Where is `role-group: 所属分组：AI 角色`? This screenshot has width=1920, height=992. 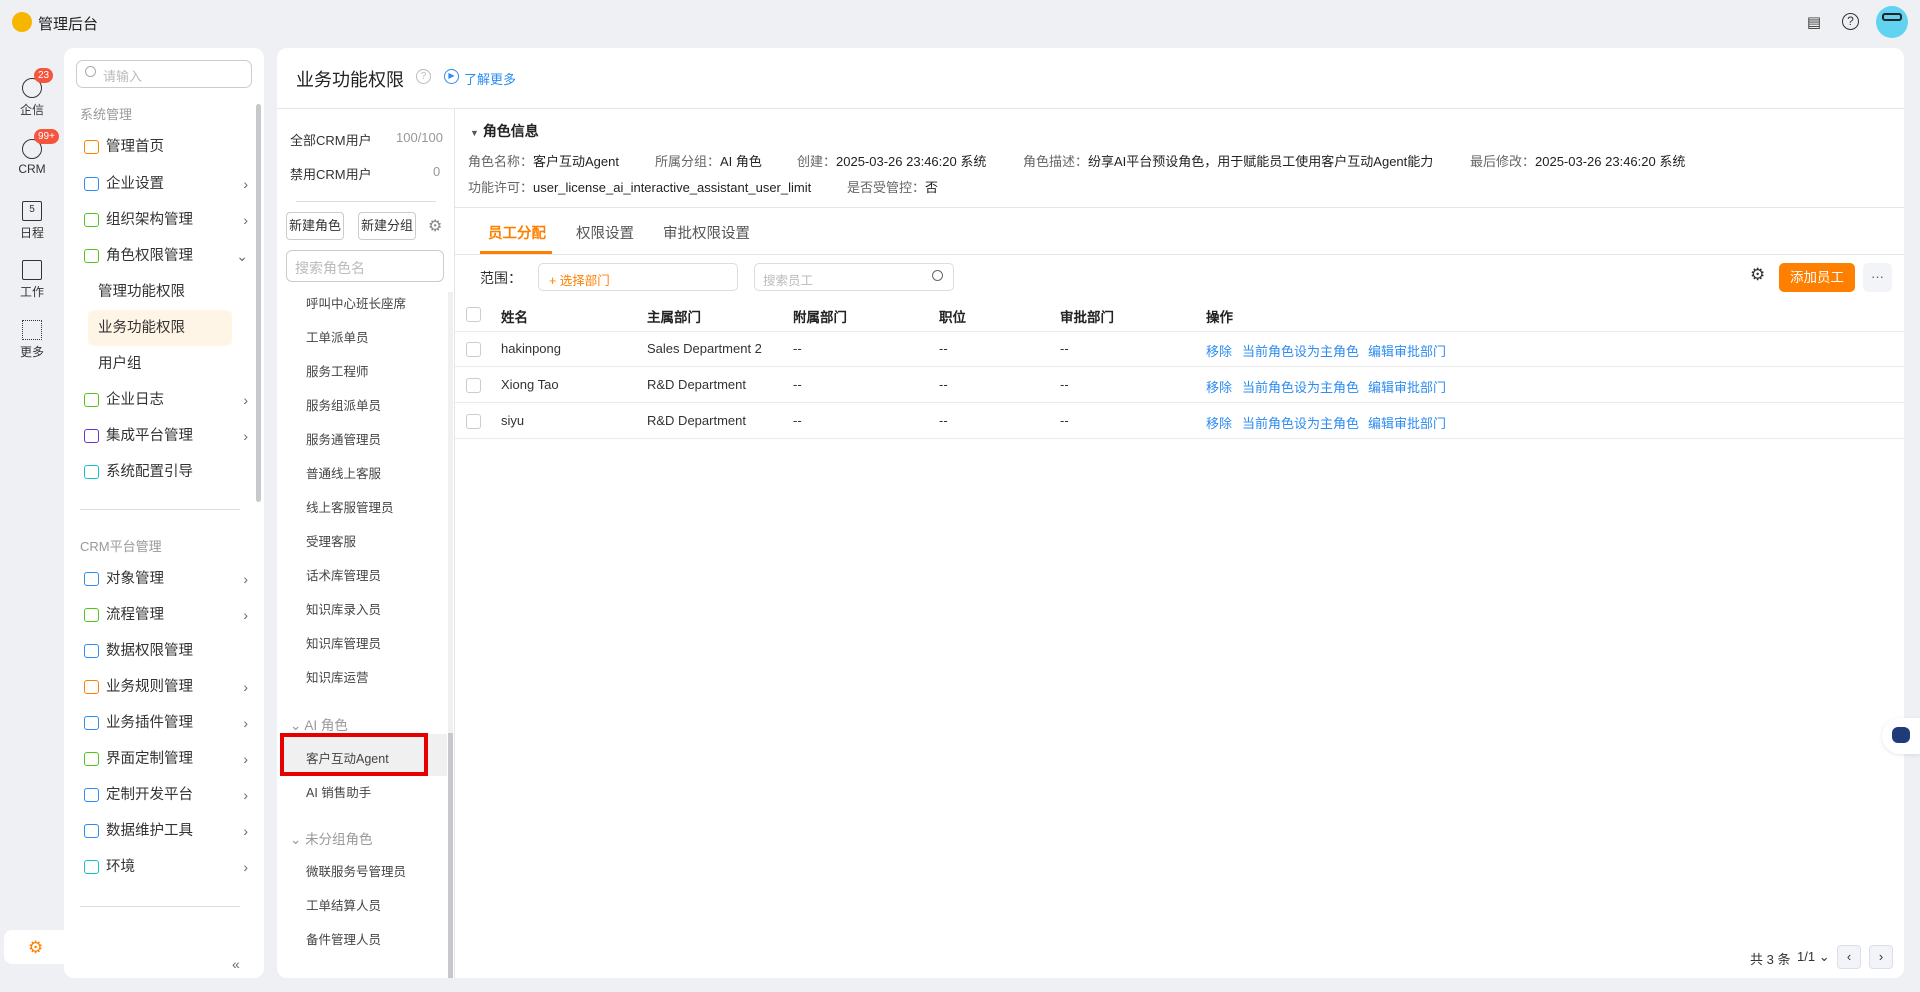 role-group: 所属分组：AI 角色 is located at coordinates (708, 161).